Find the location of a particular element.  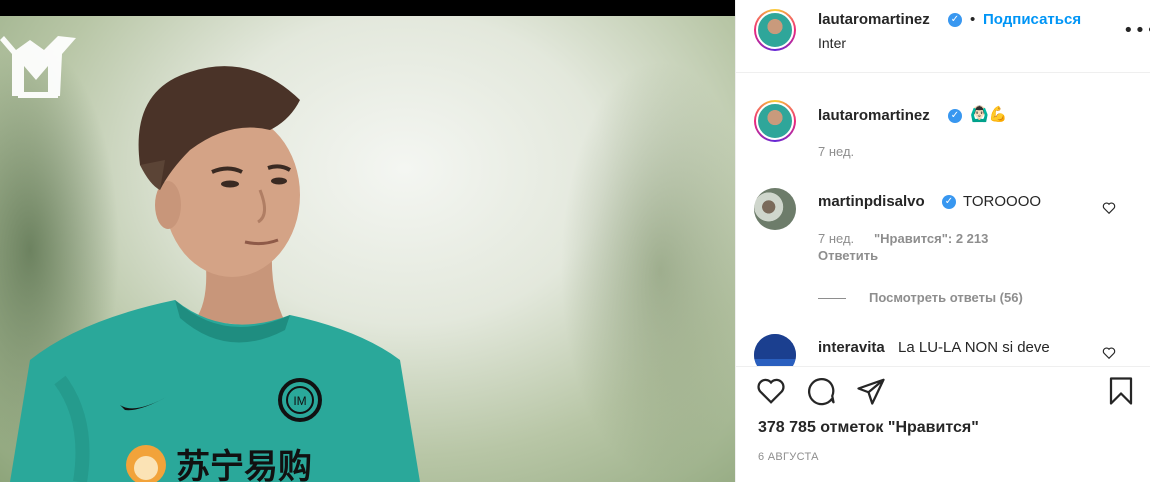

share-icon is located at coordinates (871, 391).